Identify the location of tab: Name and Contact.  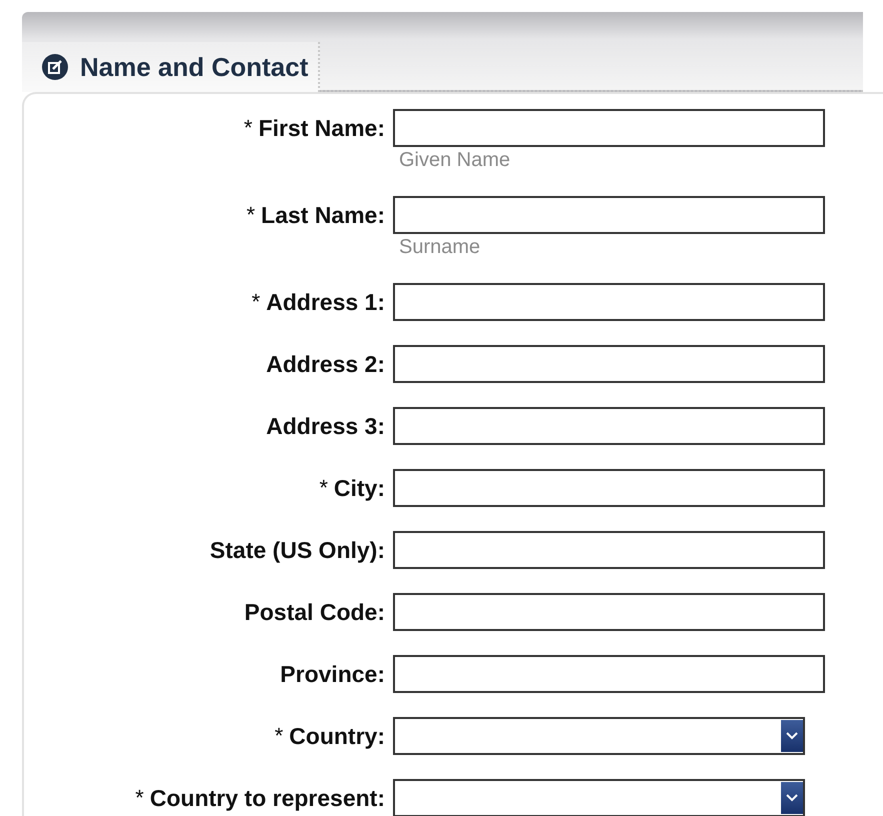
(171, 67).